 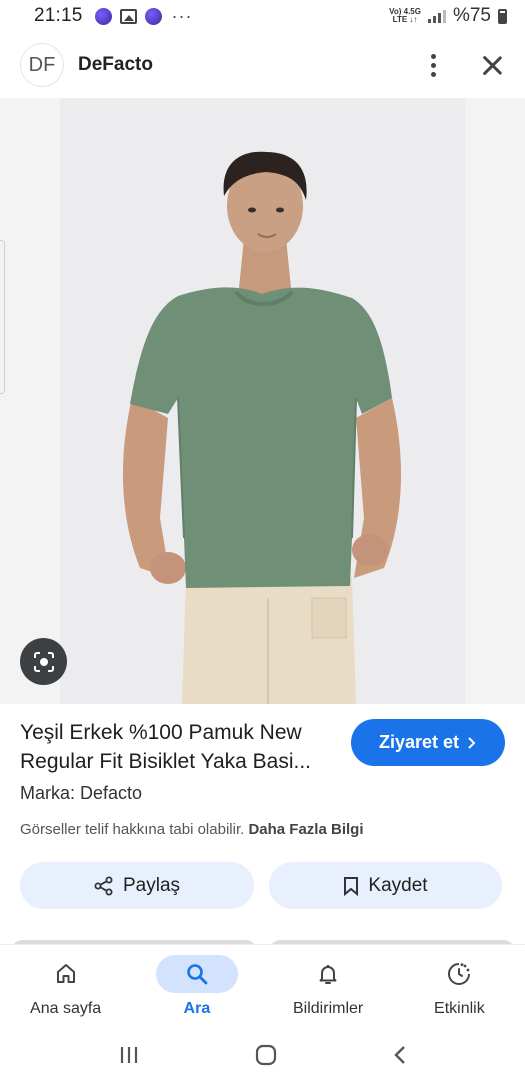 What do you see at coordinates (81, 793) in the screenshot?
I see `brand-label: Marka: Defacto` at bounding box center [81, 793].